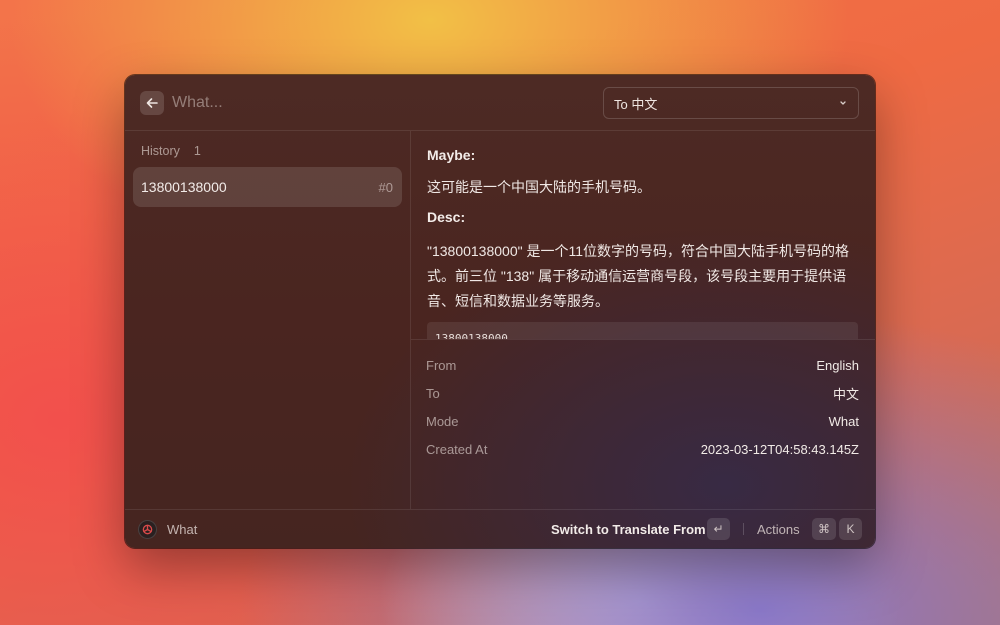 Image resolution: width=1000 pixels, height=625 pixels. Describe the element at coordinates (457, 449) in the screenshot. I see `metadata-label: Created At` at that location.